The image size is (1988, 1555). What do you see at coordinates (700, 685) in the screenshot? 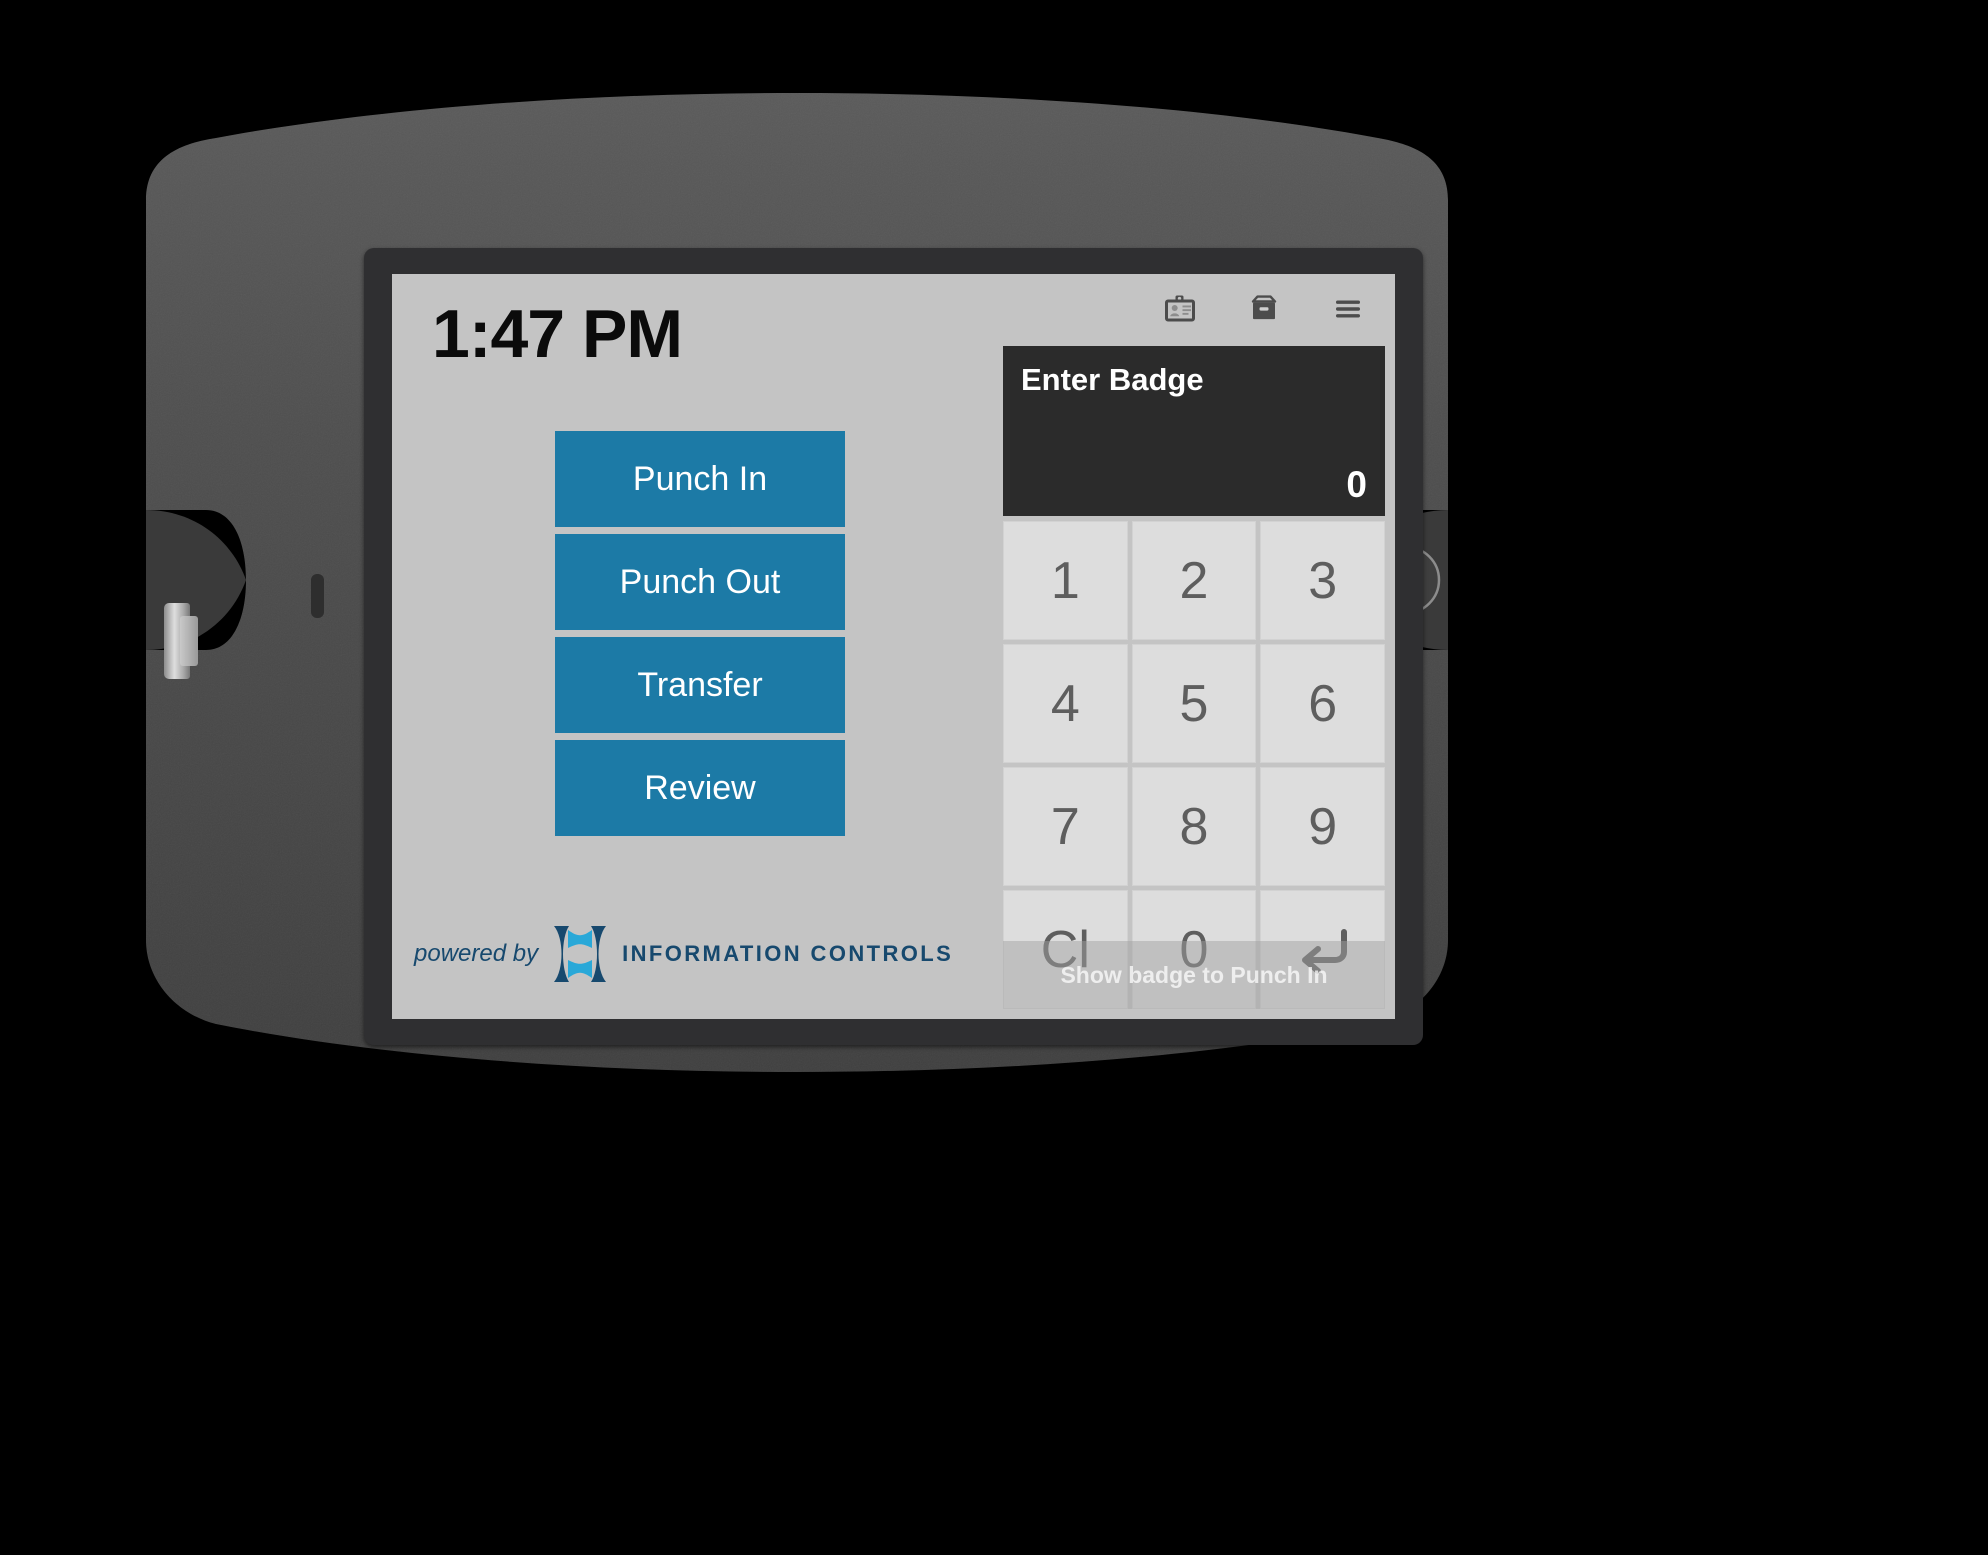
I see `transfer-button: Transfer` at bounding box center [700, 685].